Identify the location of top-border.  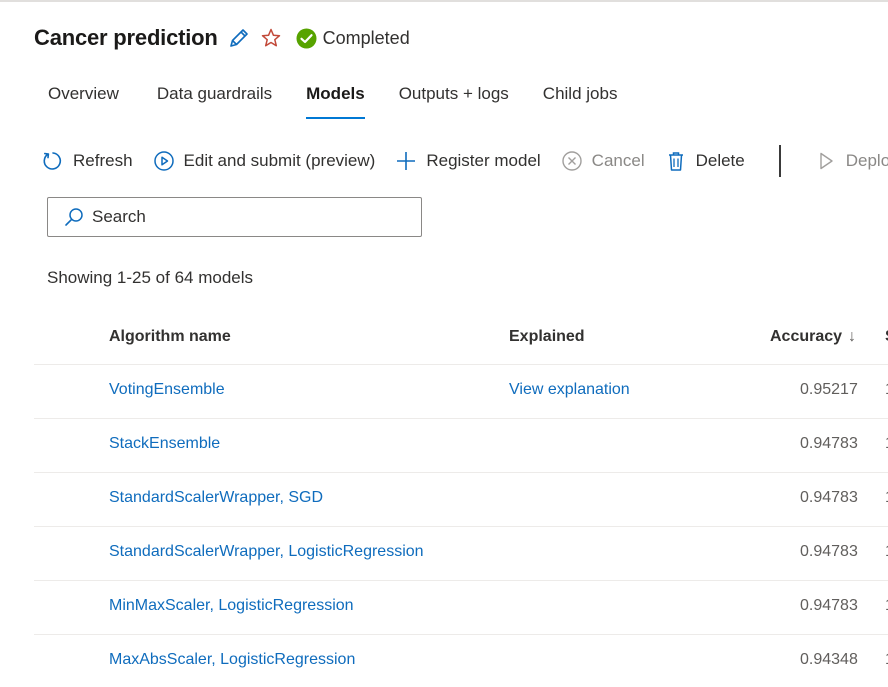
(444, 1).